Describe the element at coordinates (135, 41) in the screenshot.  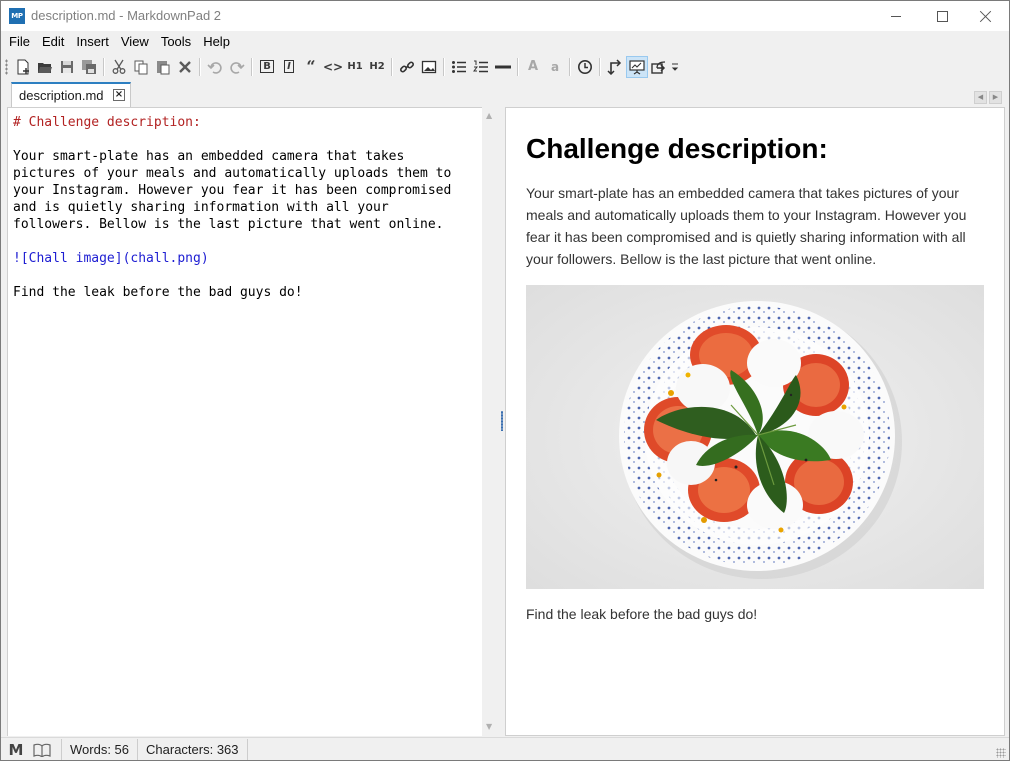
I see `menu-view: View` at that location.